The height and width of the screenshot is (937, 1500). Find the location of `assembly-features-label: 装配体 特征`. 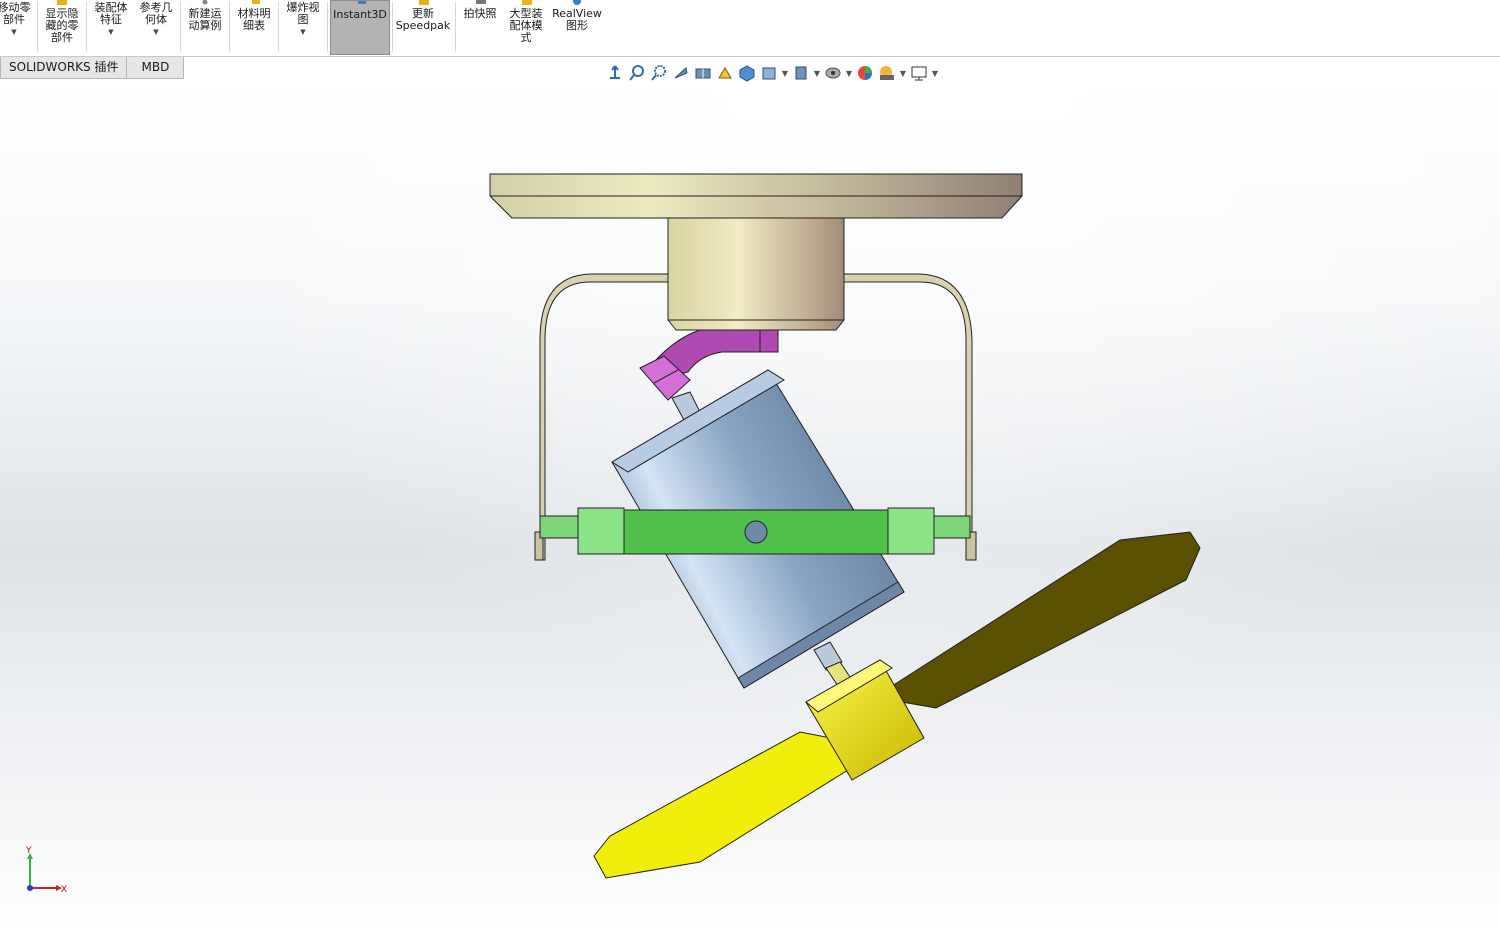

assembly-features-label: 装配体 特征 is located at coordinates (111, 13).